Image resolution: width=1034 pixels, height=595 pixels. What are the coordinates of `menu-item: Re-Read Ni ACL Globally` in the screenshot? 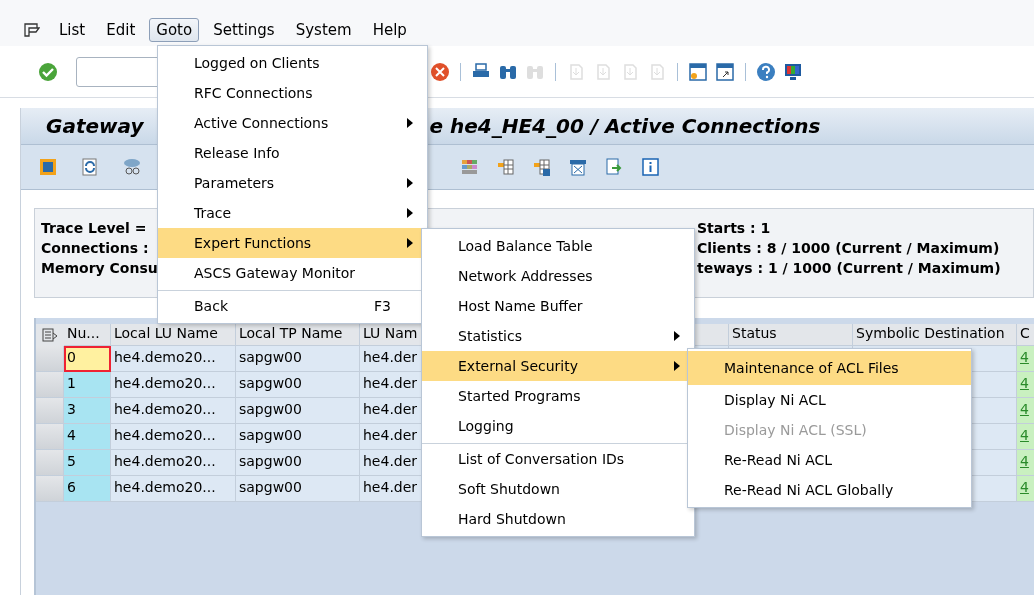 It's located at (829, 490).